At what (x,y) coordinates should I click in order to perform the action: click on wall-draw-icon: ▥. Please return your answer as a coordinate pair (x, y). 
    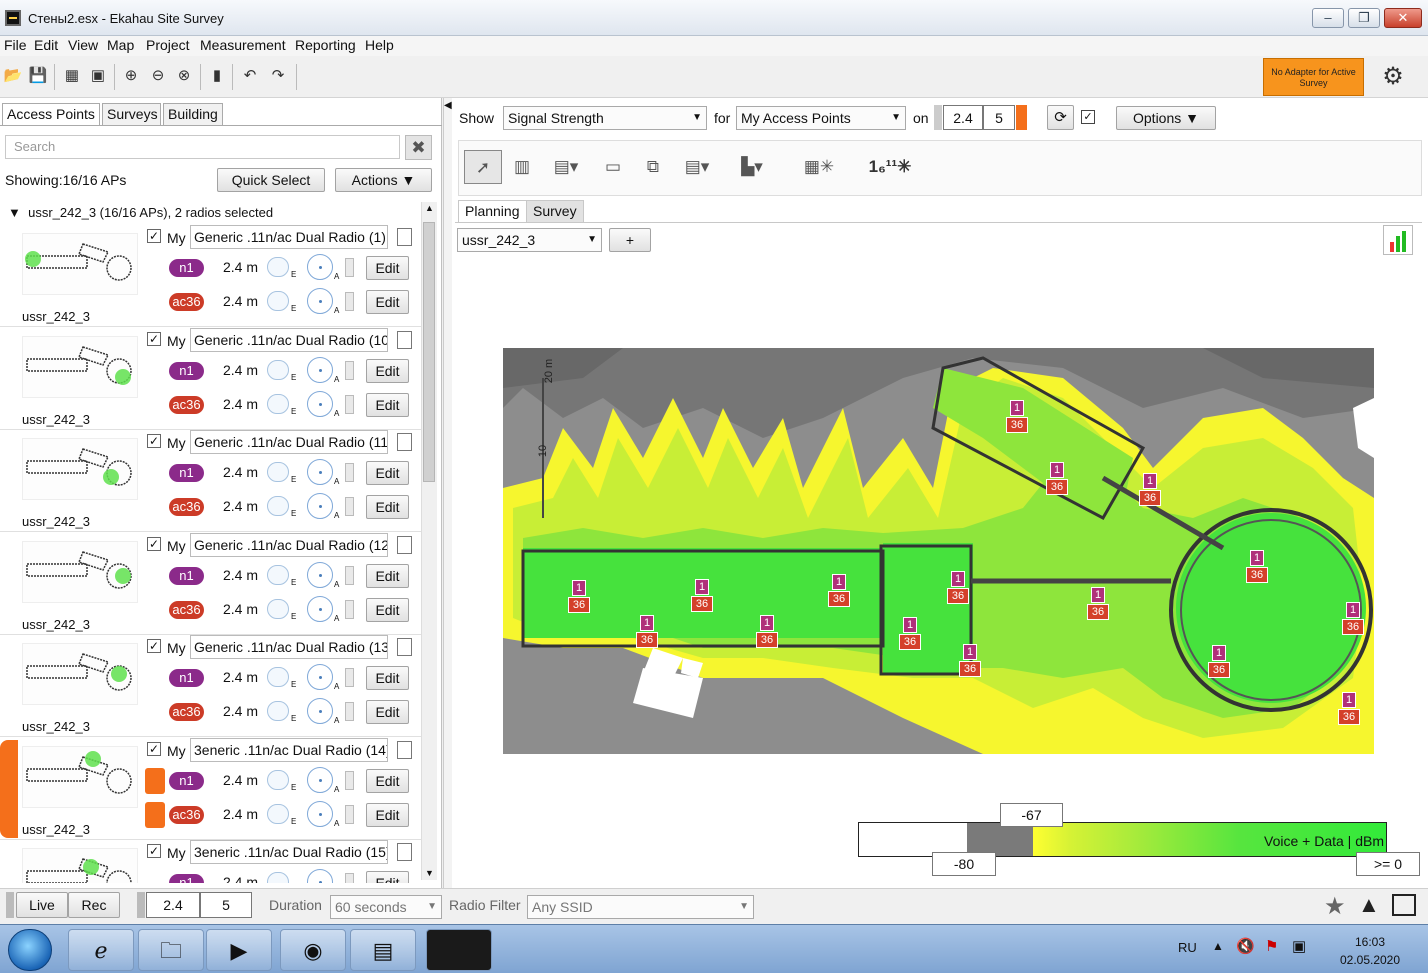
    Looking at the image, I should click on (522, 167).